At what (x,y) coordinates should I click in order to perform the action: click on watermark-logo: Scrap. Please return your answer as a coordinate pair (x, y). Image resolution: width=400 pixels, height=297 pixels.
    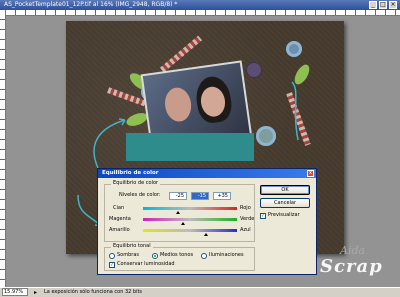
    Looking at the image, I should click on (351, 266).